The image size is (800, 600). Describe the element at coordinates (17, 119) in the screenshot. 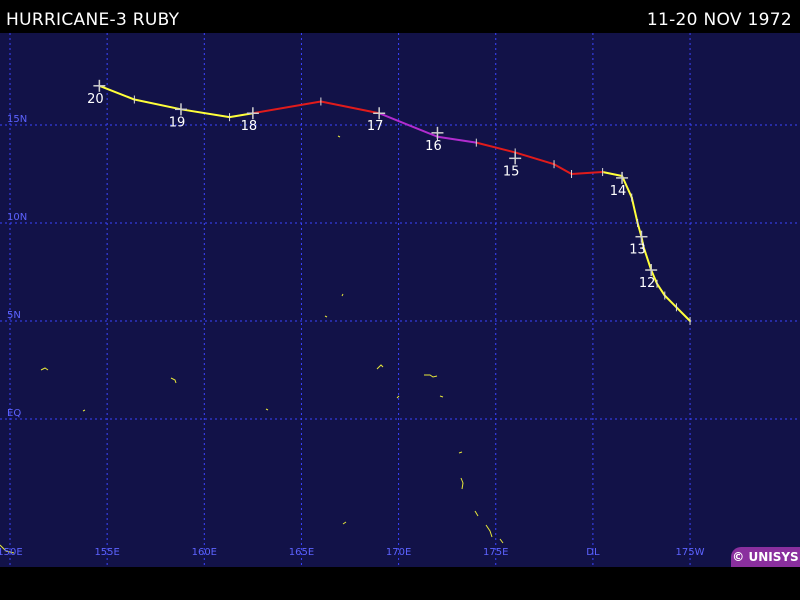

I see `lat-label: 15N` at that location.